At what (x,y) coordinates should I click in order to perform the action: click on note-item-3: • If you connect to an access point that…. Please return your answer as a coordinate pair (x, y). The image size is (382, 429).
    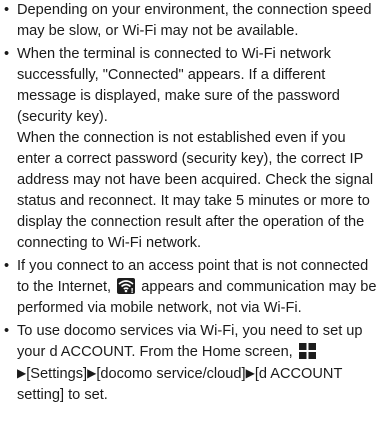
    Looking at the image, I should click on (189, 287).